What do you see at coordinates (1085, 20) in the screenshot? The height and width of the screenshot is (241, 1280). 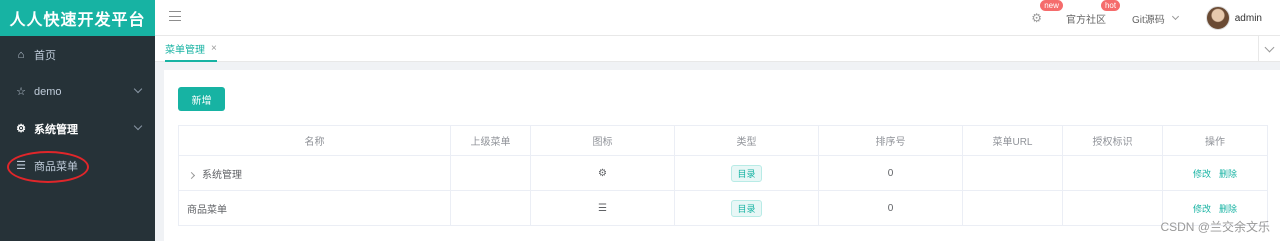 I see `community-label: 官方社区` at bounding box center [1085, 20].